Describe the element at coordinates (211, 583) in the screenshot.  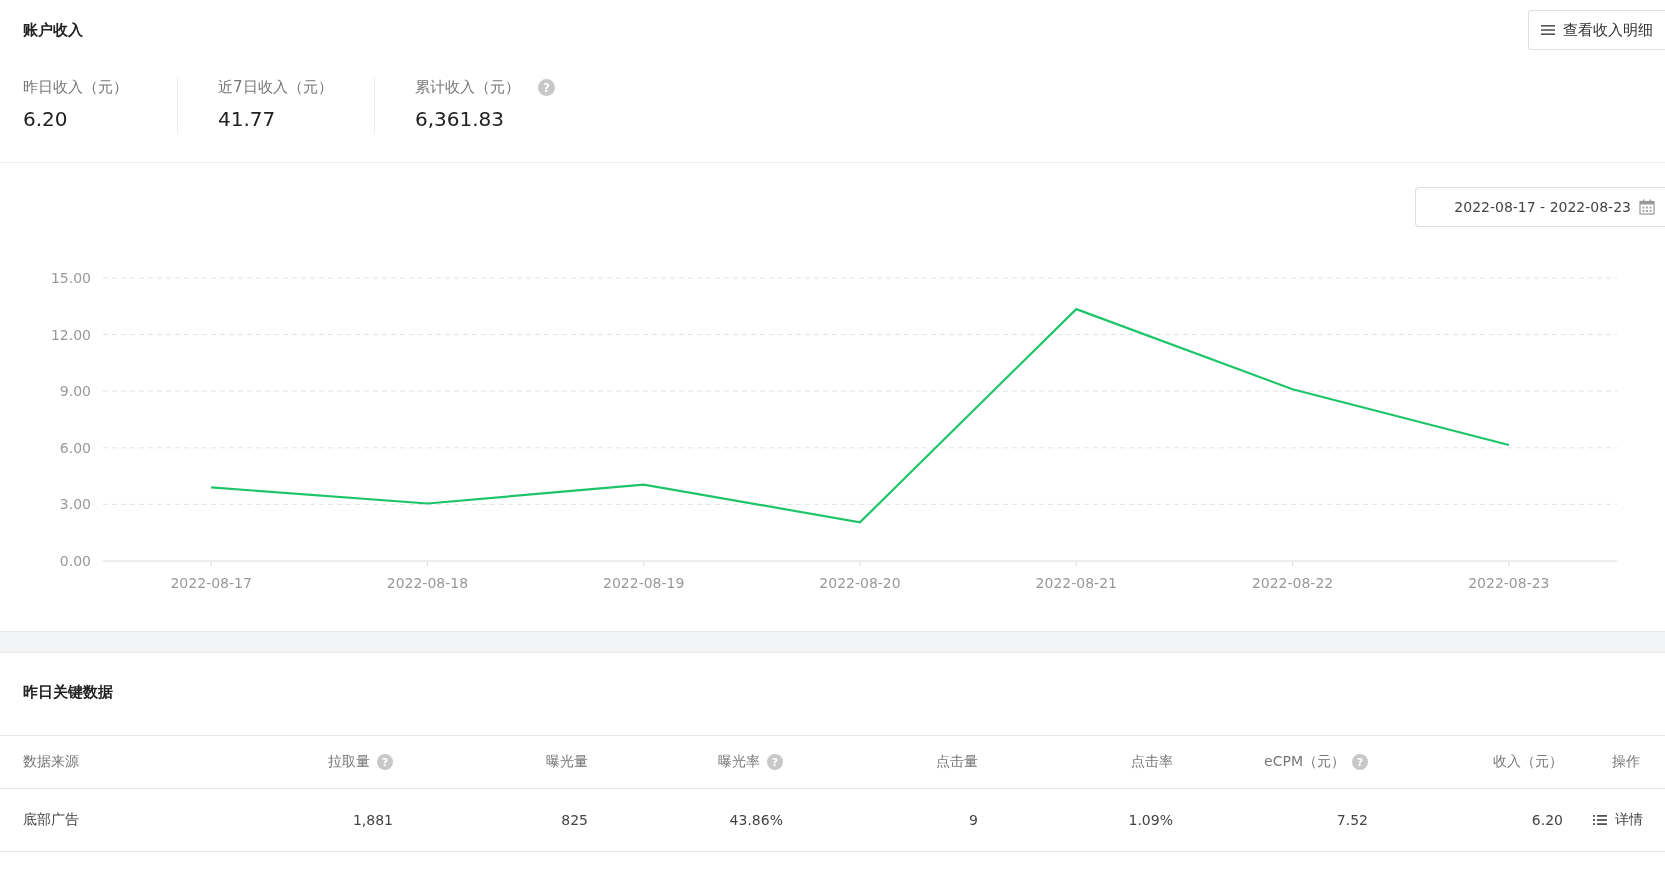
I see `x-axis-label: 2022-08-17` at that location.